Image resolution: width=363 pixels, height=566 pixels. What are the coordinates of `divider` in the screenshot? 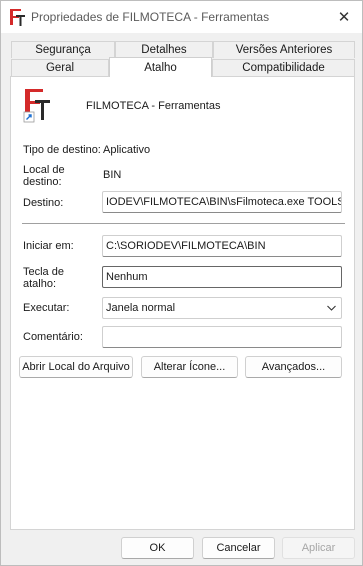 It's located at (183, 223).